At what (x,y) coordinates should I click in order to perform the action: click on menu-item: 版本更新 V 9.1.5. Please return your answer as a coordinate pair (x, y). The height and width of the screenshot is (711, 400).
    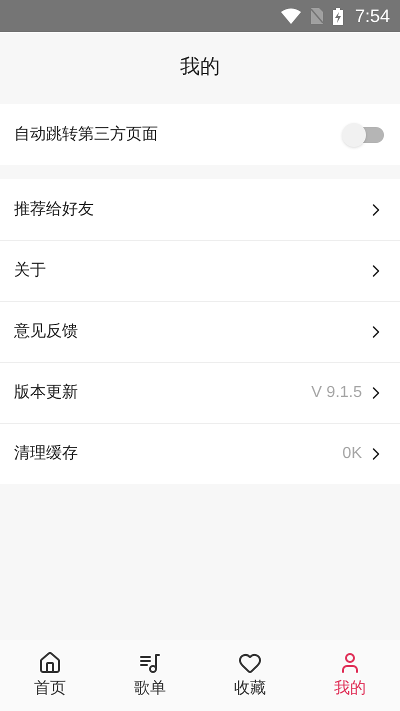
    Looking at the image, I should click on (200, 392).